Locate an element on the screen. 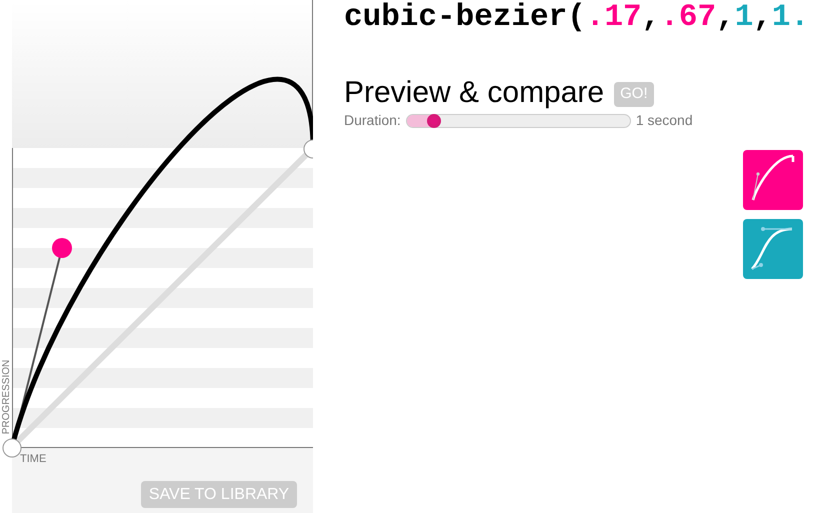  section-title: Preview & compare is located at coordinates (474, 93).